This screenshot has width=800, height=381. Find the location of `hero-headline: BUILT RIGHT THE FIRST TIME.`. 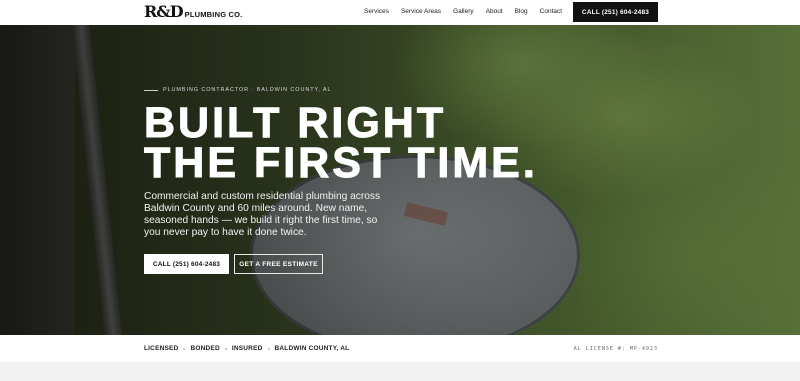

hero-headline: BUILT RIGHT THE FIRST TIME. is located at coordinates (341, 143).